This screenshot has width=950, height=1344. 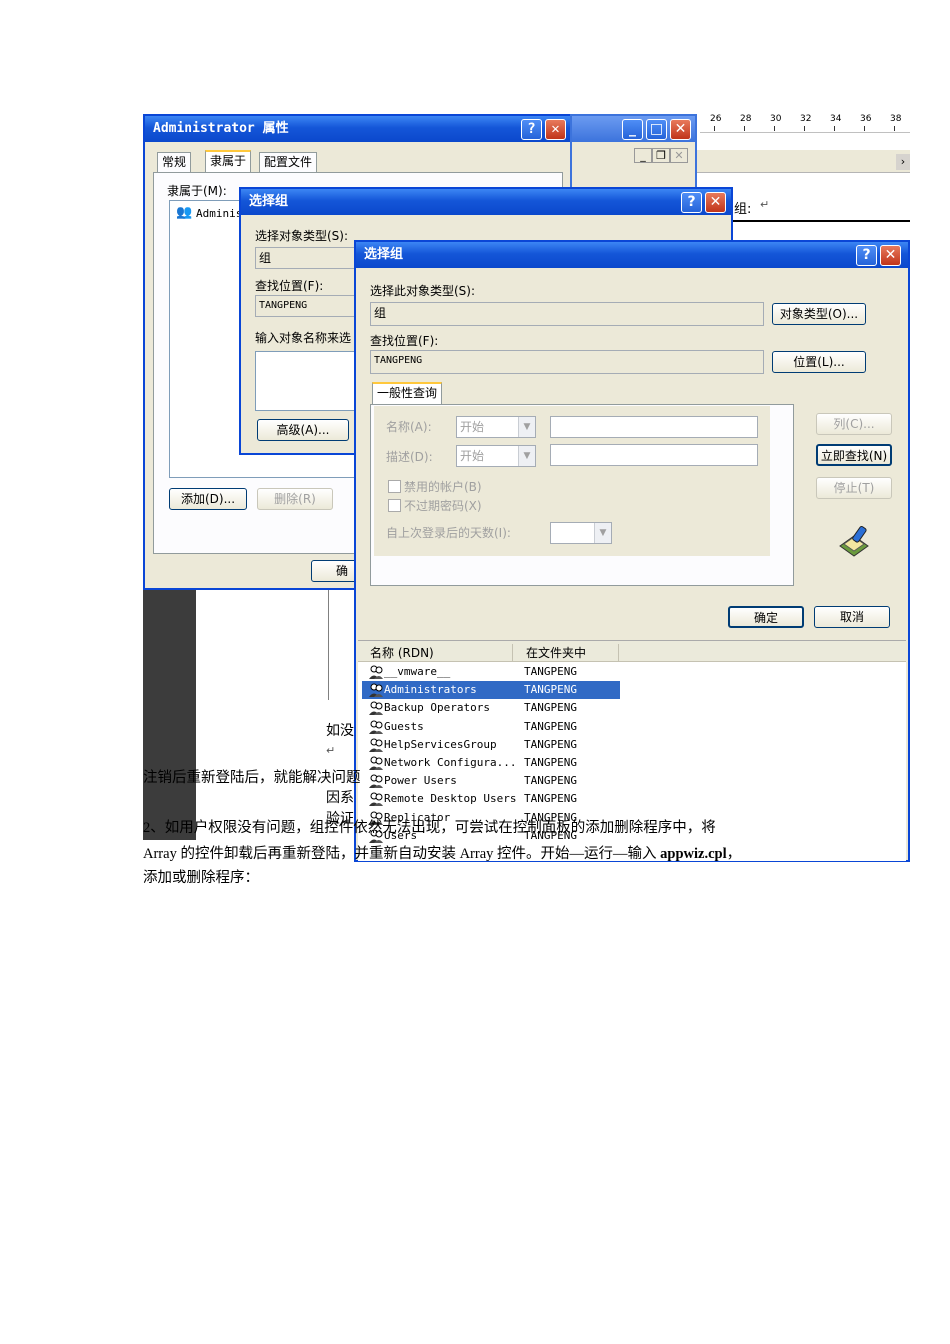 What do you see at coordinates (197, 191) in the screenshot?
I see `member-of-label: 隶属于(M):` at bounding box center [197, 191].